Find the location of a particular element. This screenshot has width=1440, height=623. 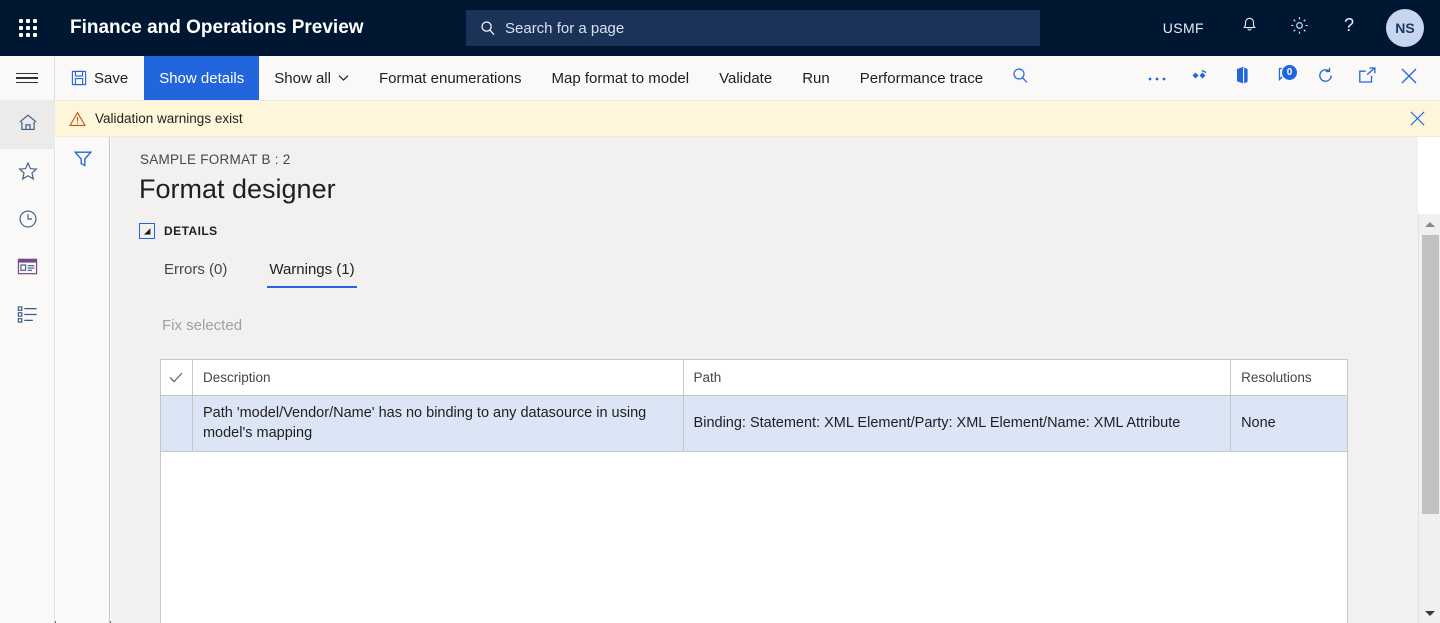

navigation-menu-button is located at coordinates (27, 78).